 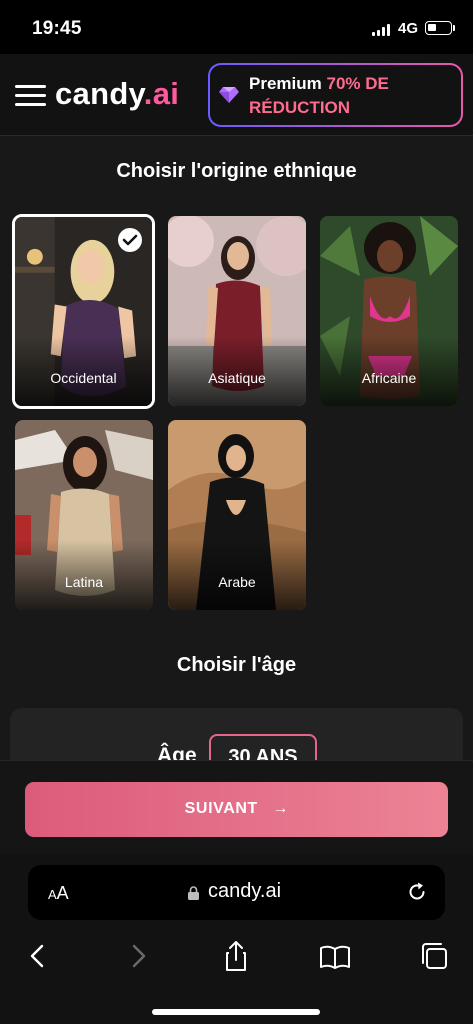 What do you see at coordinates (382, 30) in the screenshot?
I see `cellular-signal-icon` at bounding box center [382, 30].